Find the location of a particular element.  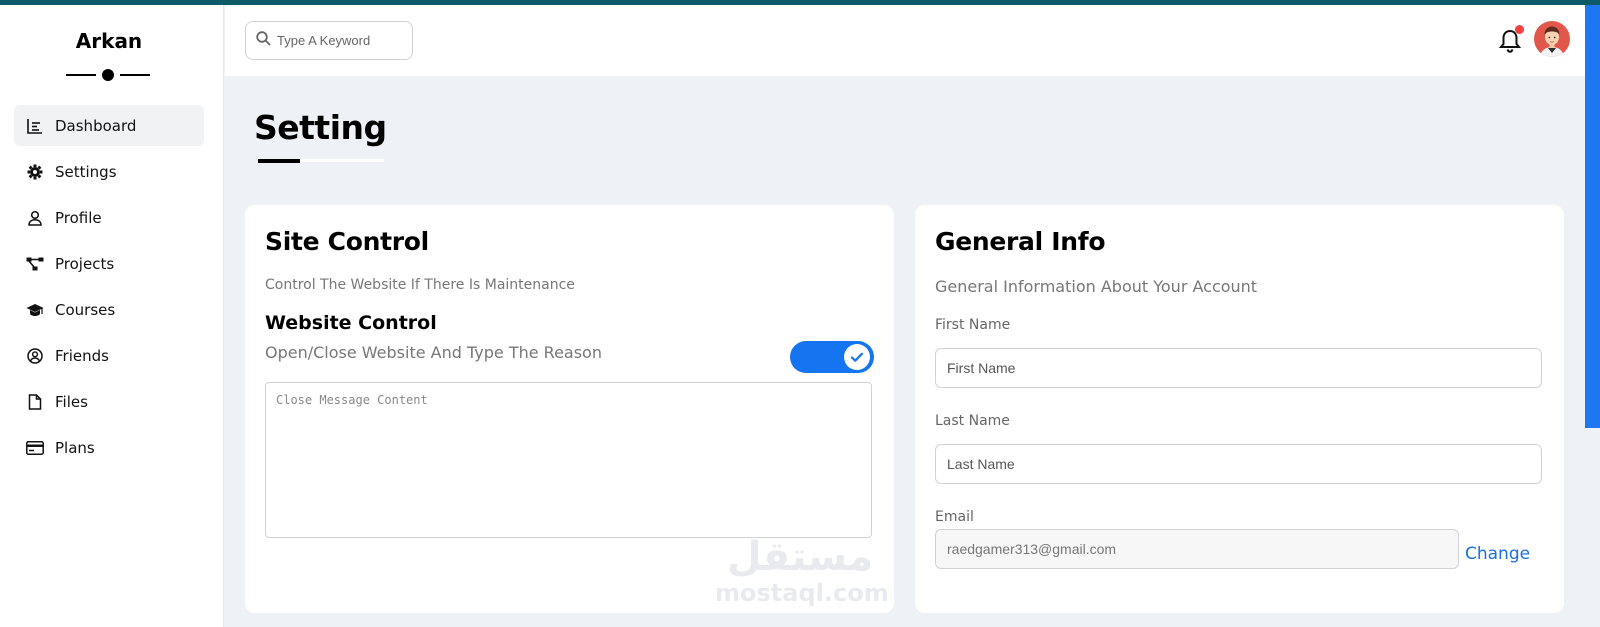

check-icon is located at coordinates (857, 357).